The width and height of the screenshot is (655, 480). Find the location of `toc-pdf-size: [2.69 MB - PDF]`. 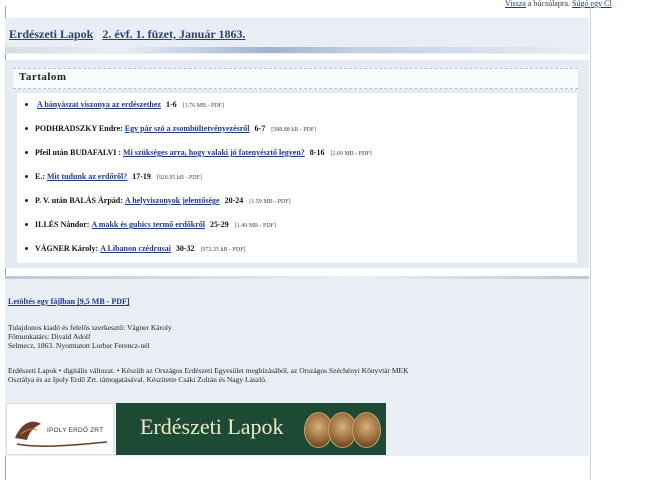

toc-pdf-size: [2.69 MB - PDF] is located at coordinates (351, 154).